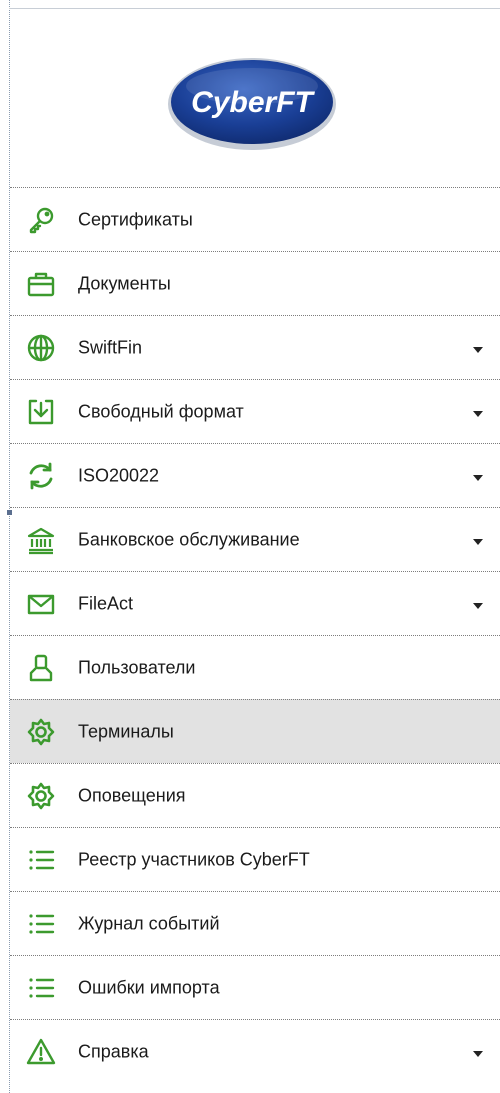 This screenshot has height=1093, width=500. What do you see at coordinates (255, 667) in the screenshot?
I see `menu-item-7: Пользователи` at bounding box center [255, 667].